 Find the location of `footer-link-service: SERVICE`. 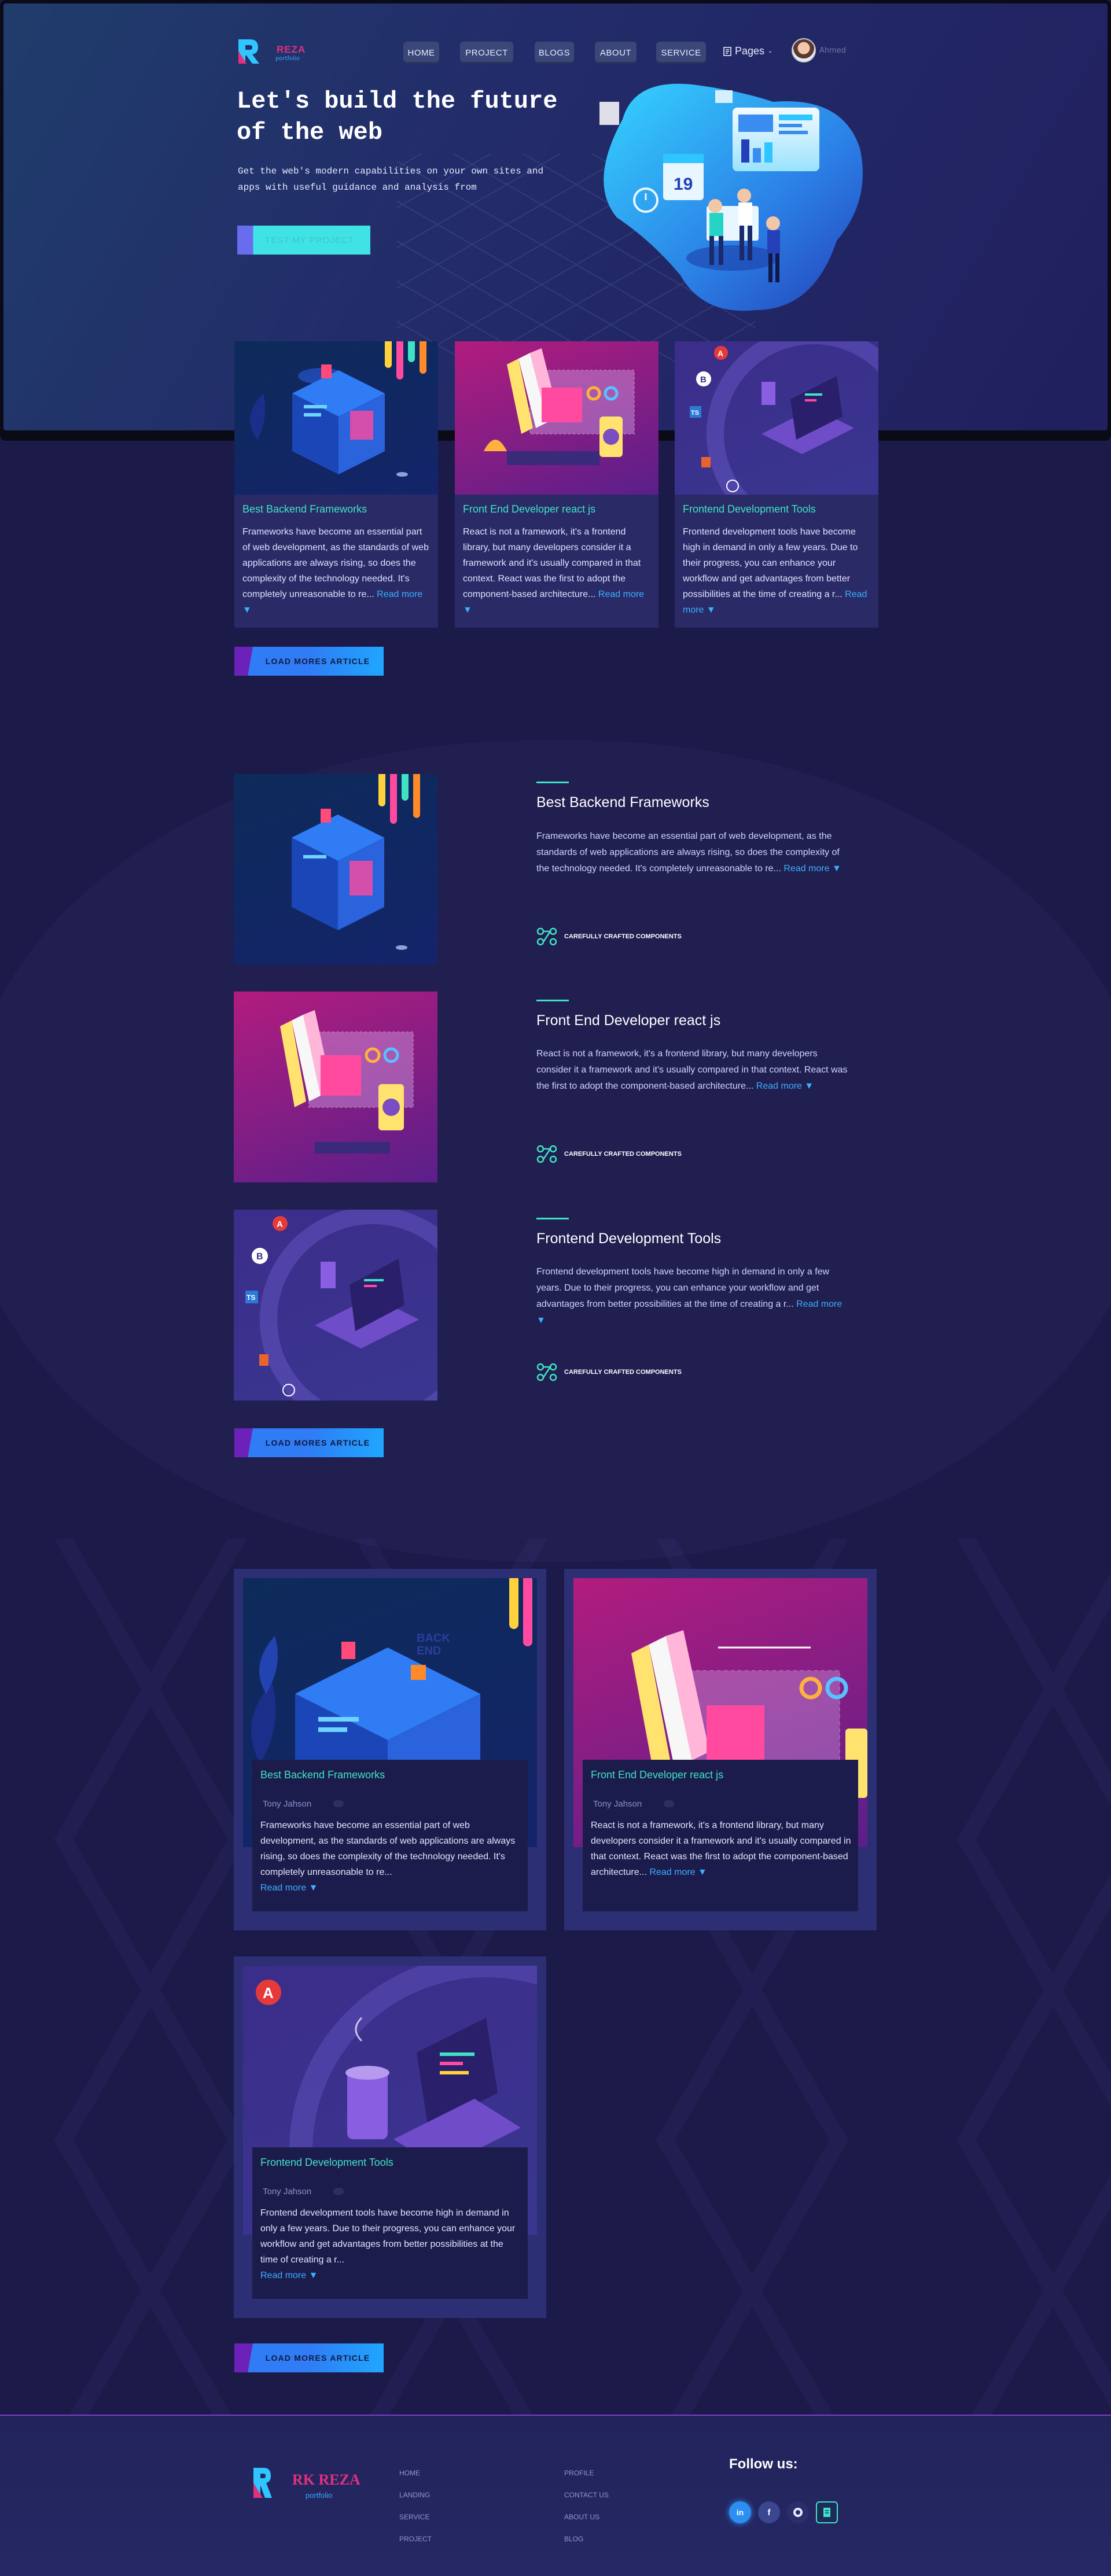

footer-link-service: SERVICE is located at coordinates (414, 2517).